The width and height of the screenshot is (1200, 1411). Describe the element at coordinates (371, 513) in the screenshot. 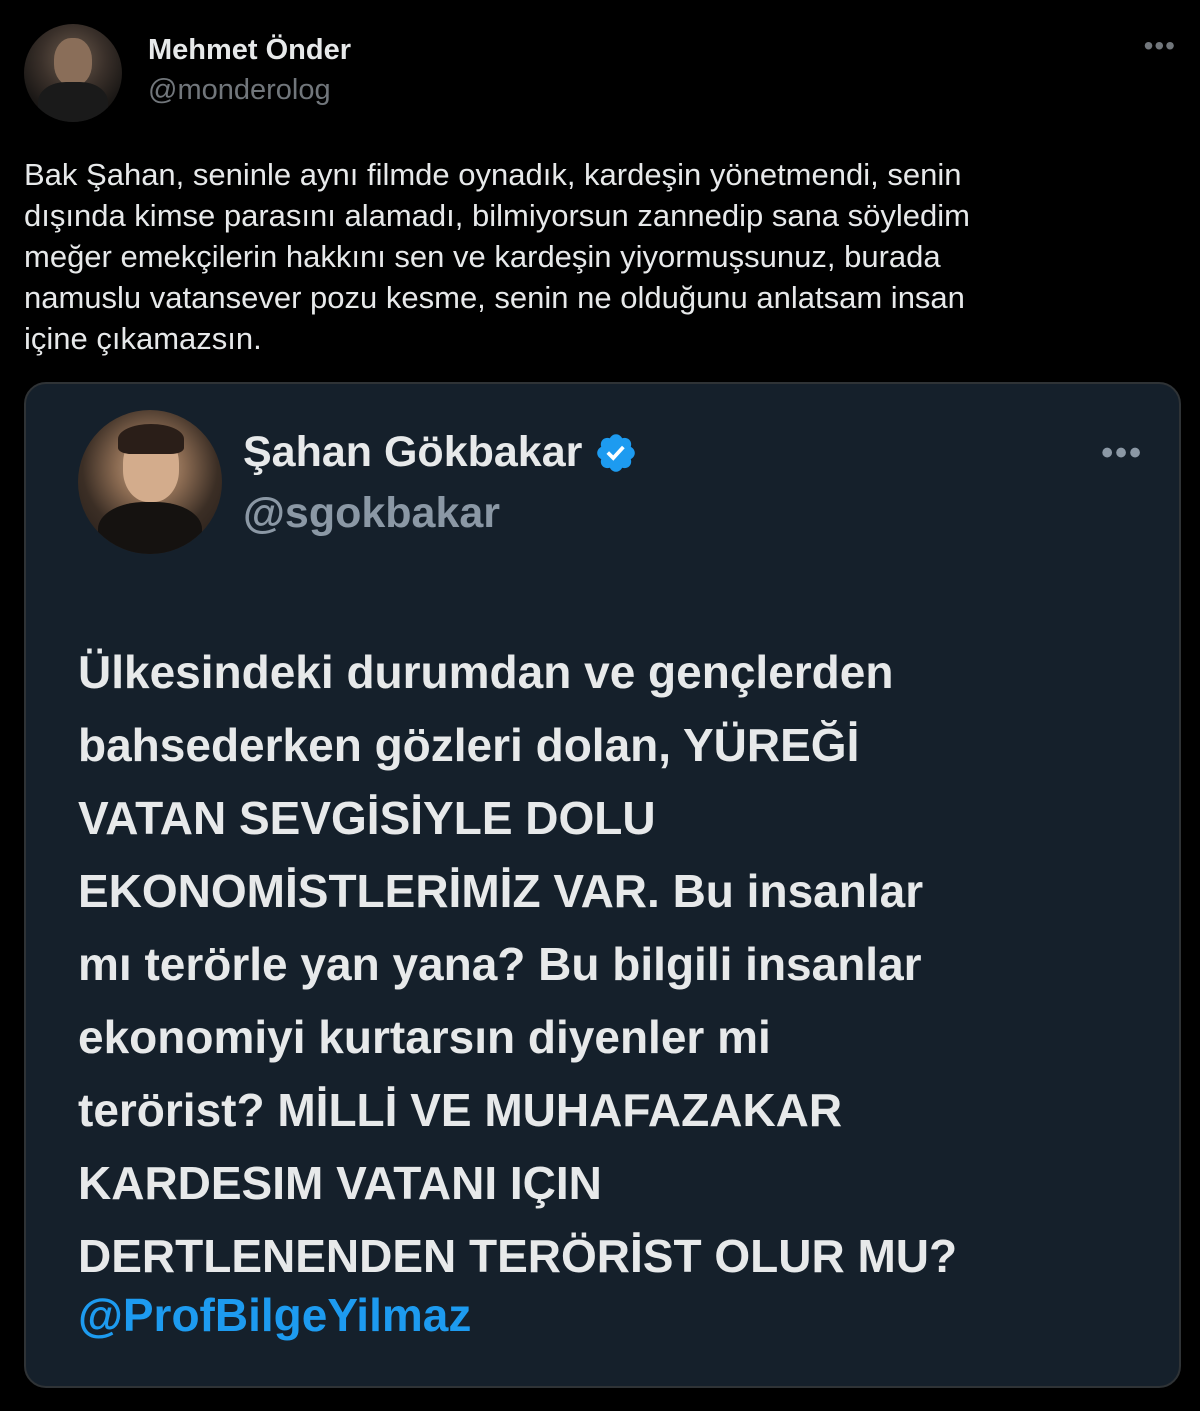

I see `quoted-author-handle: @sgokbakar` at that location.